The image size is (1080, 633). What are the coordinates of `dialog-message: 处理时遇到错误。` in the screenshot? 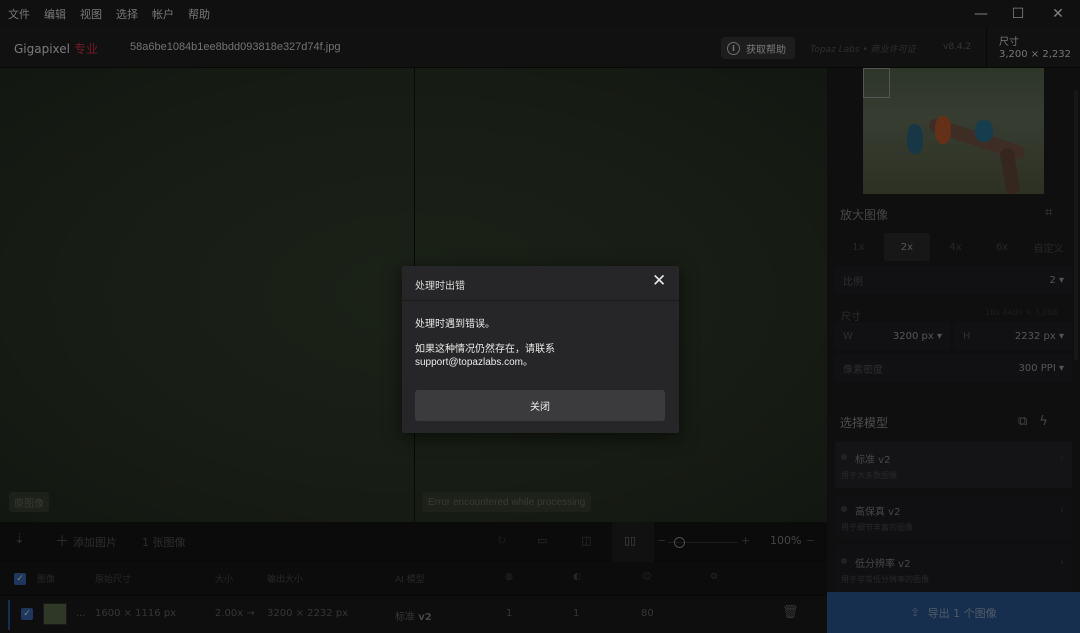 It's located at (455, 324).